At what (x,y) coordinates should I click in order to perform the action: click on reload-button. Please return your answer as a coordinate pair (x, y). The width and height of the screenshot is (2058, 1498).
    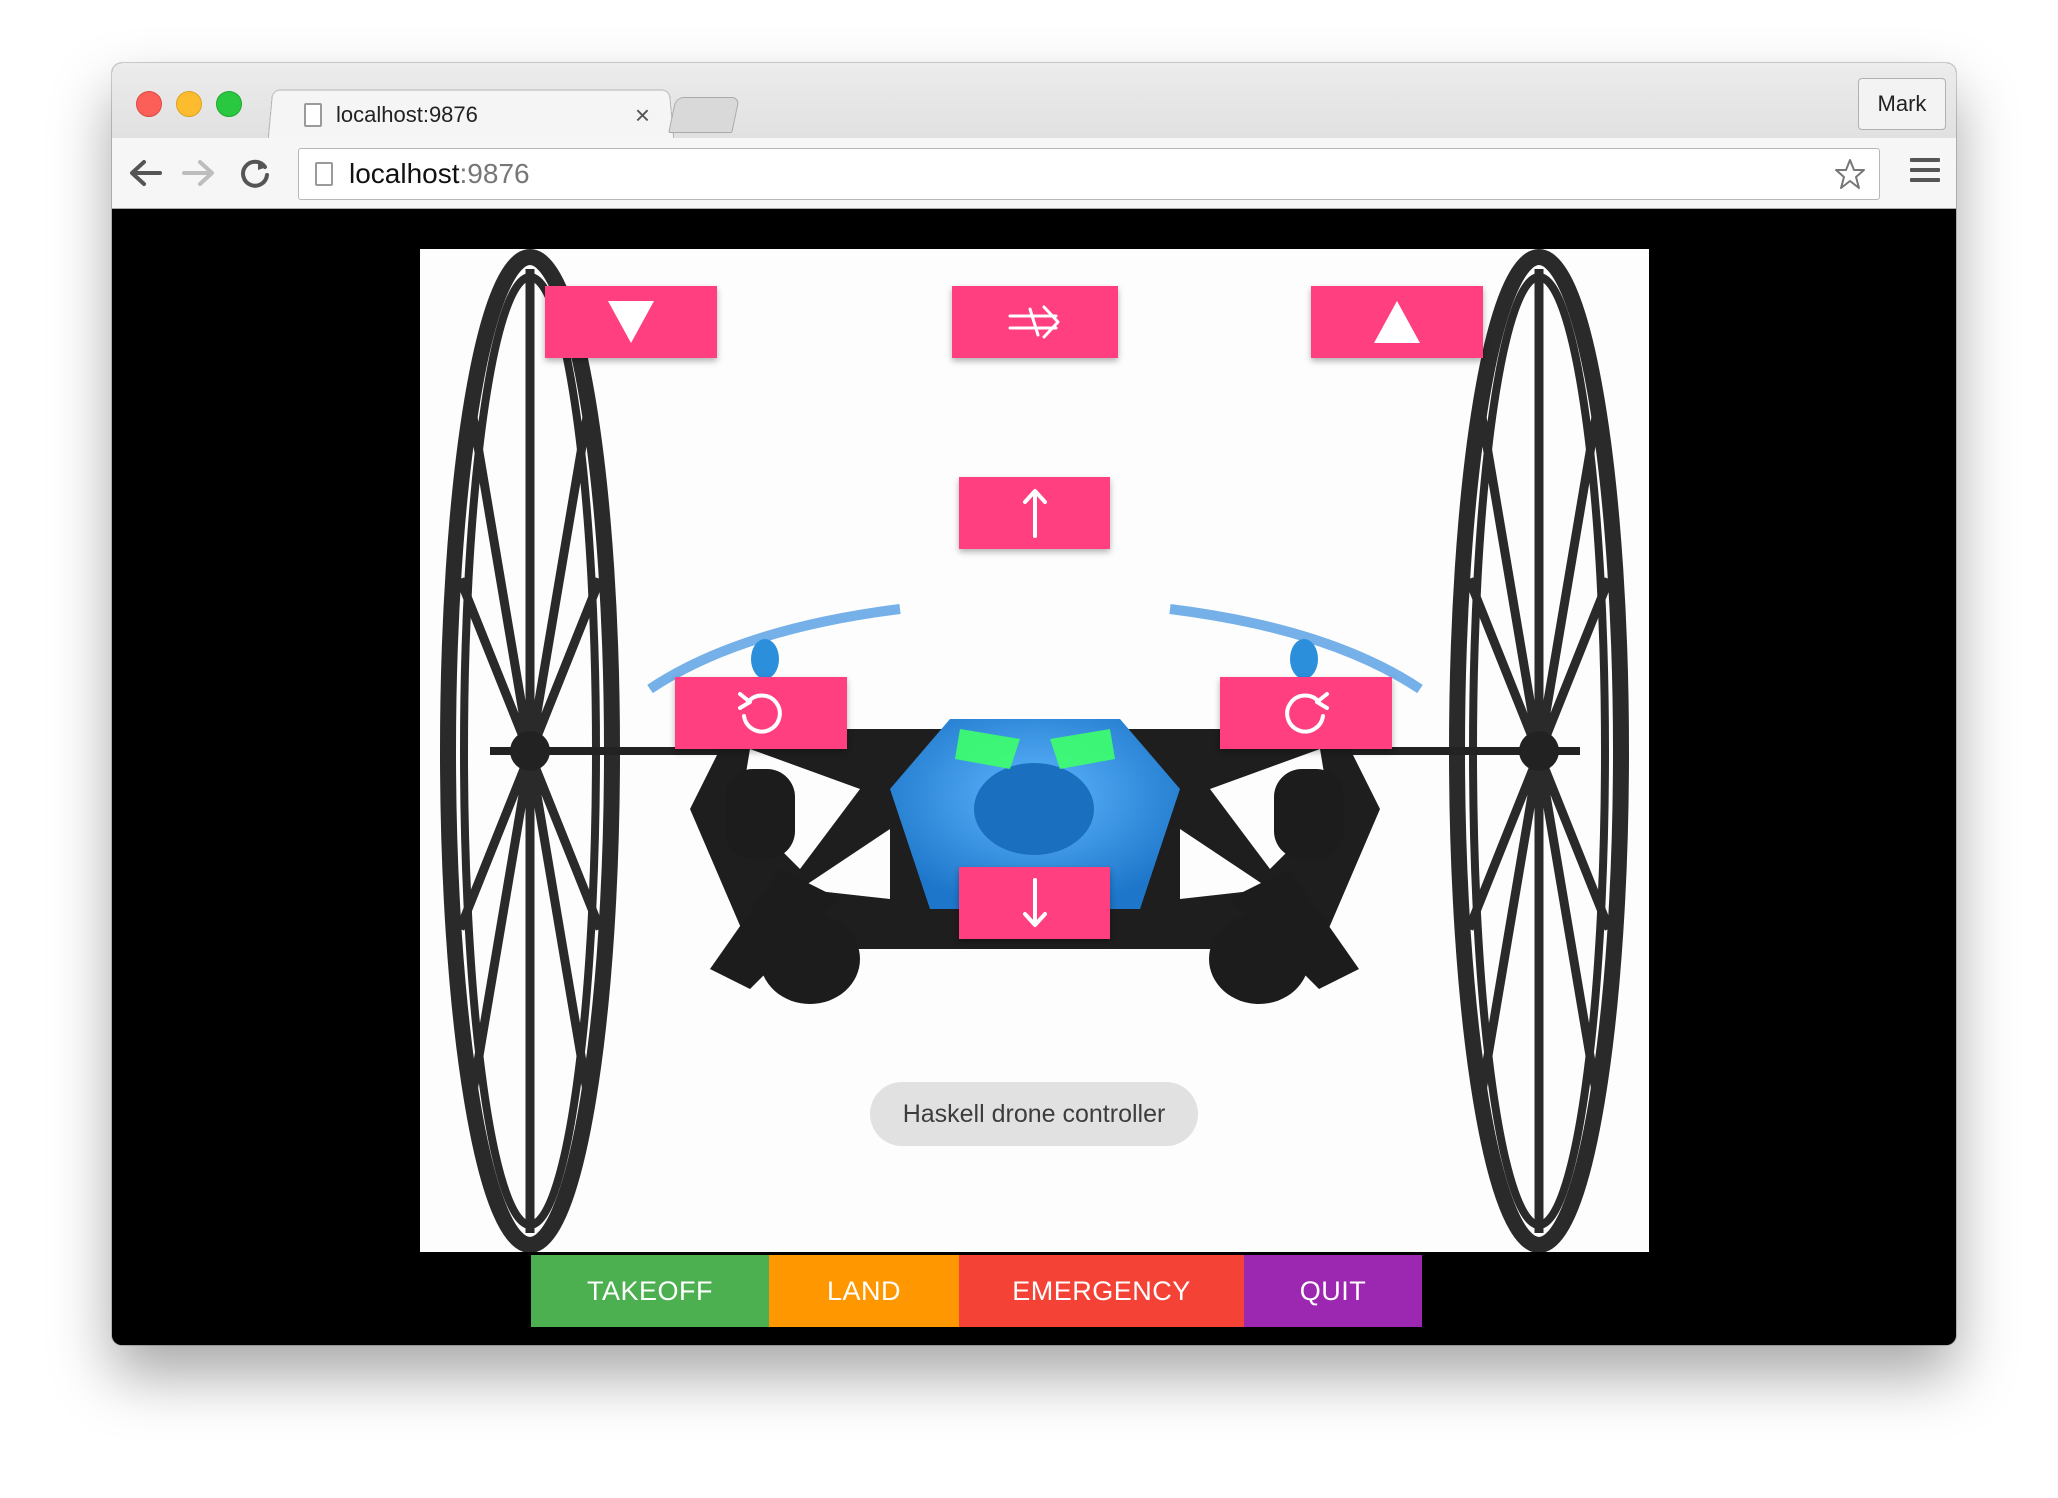
    Looking at the image, I should click on (255, 173).